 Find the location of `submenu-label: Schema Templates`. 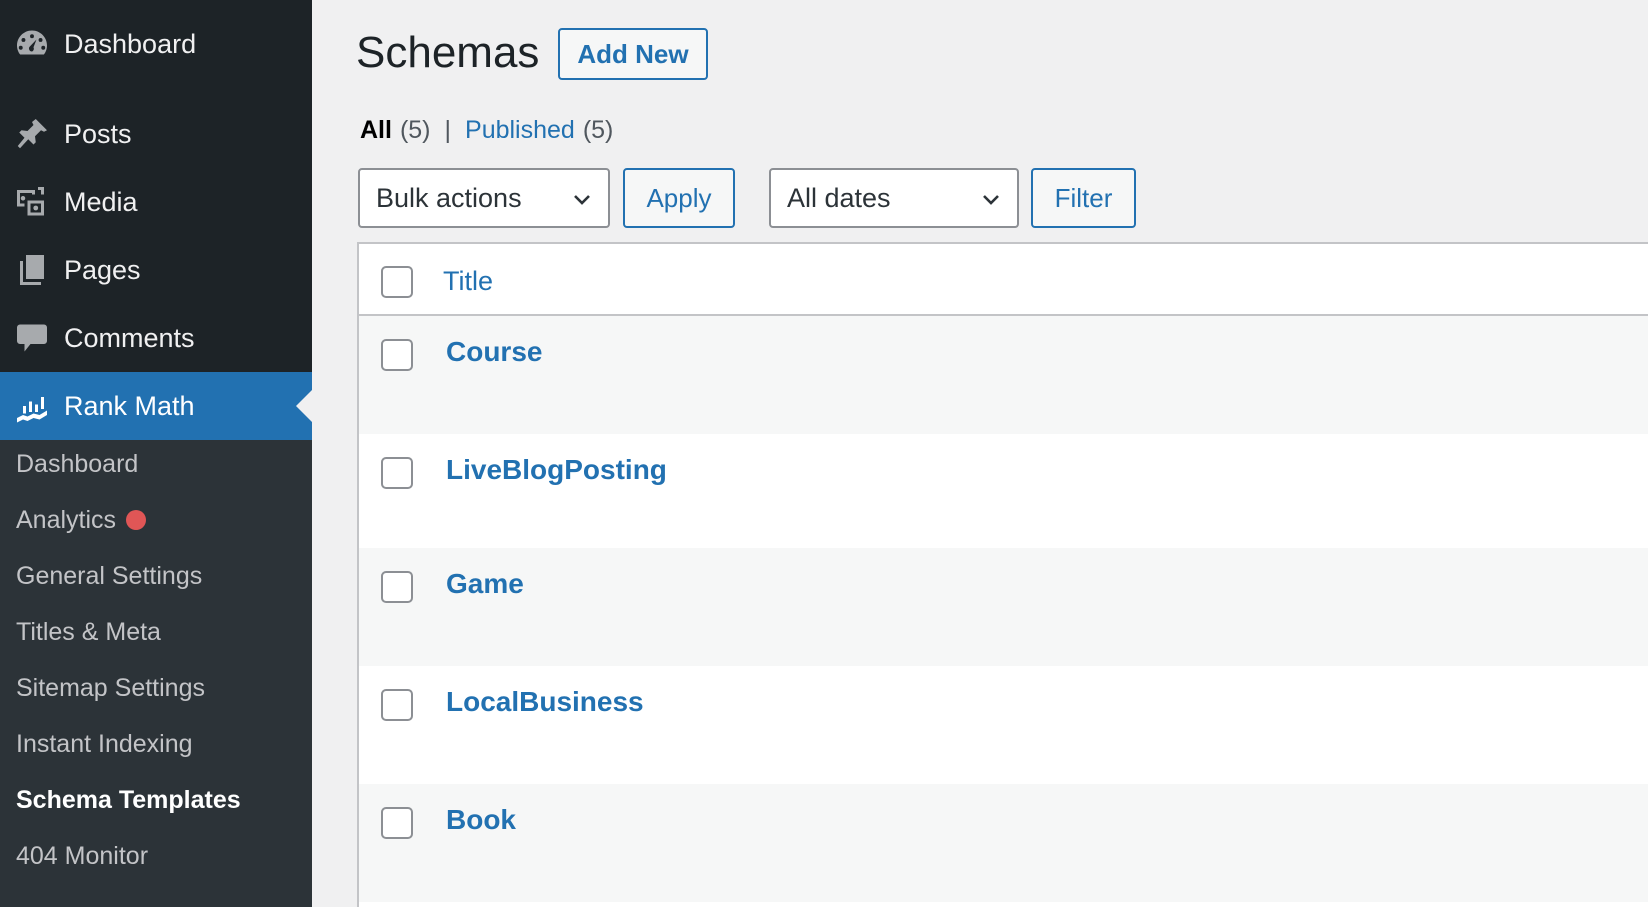

submenu-label: Schema Templates is located at coordinates (128, 799).